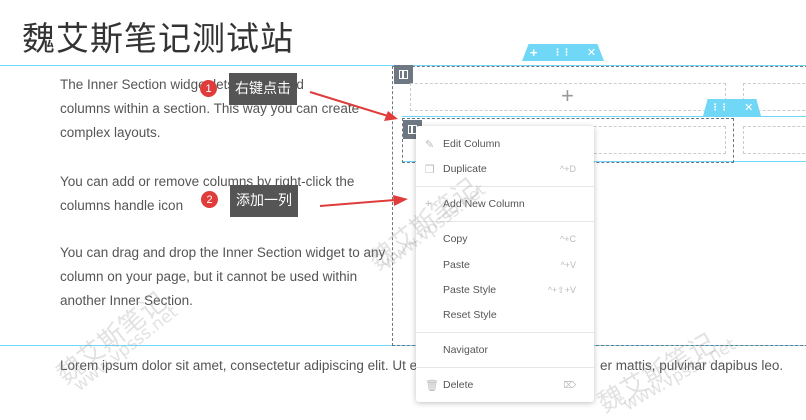  Describe the element at coordinates (358, 149) in the screenshot. I see `annotation-arrows` at that location.